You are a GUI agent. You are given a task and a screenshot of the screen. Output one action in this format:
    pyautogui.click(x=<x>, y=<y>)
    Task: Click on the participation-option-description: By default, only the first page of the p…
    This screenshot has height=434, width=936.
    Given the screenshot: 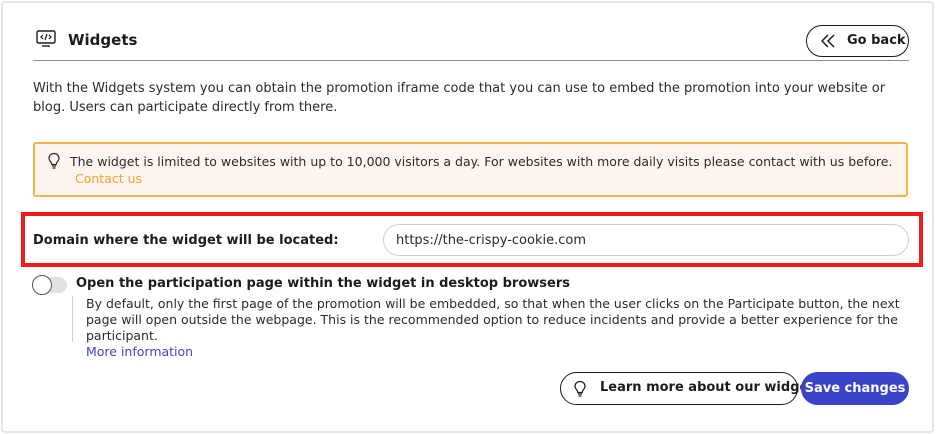 What is the action you would take?
    pyautogui.click(x=487, y=327)
    